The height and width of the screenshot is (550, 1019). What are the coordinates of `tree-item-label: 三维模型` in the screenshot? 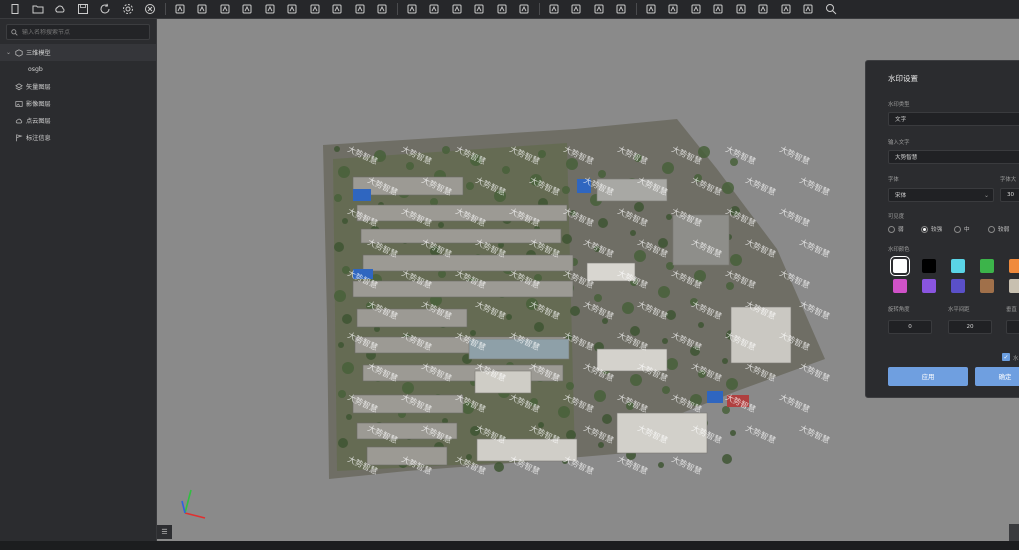 It's located at (38, 53).